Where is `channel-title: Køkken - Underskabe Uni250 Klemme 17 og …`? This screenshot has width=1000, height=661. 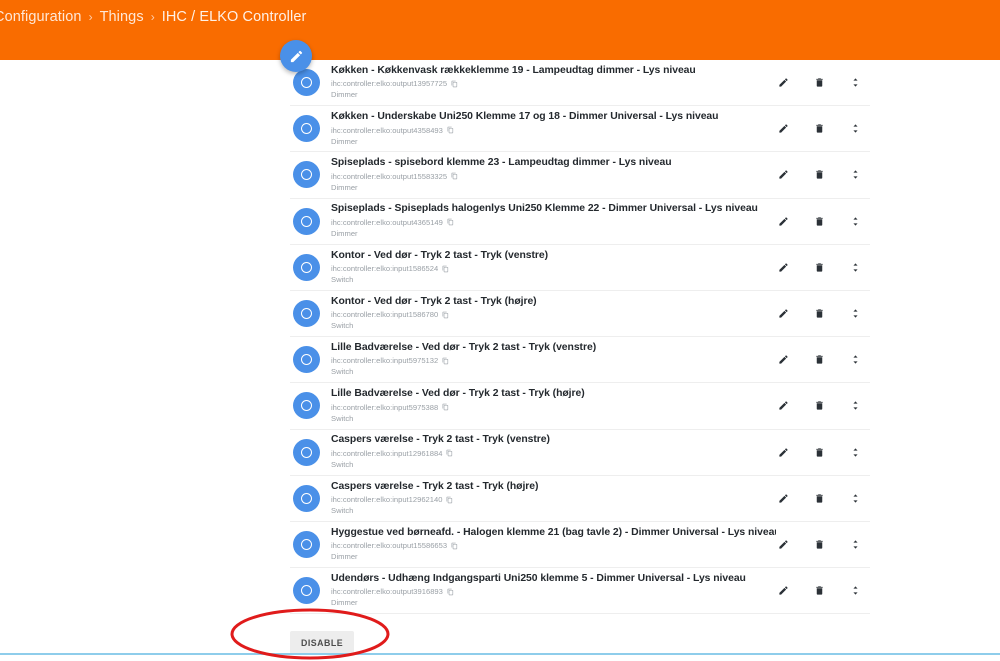
channel-title: Køkken - Underskabe Uni250 Klemme 17 og … is located at coordinates (525, 117).